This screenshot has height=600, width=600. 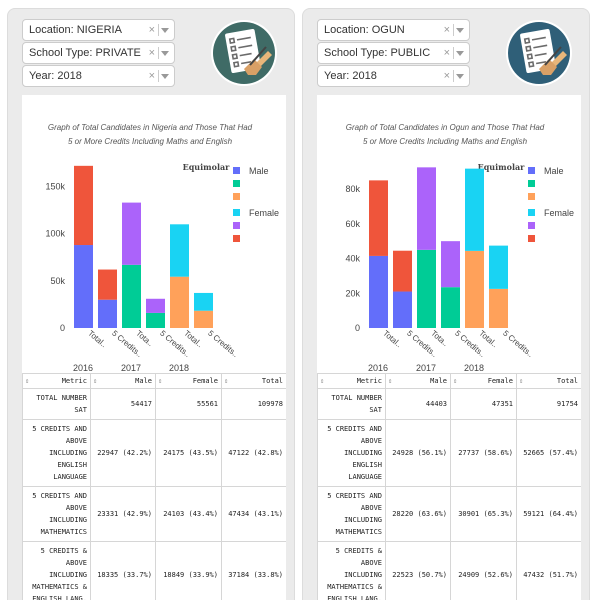 I want to click on total-cell: 109978, so click(x=253, y=404).